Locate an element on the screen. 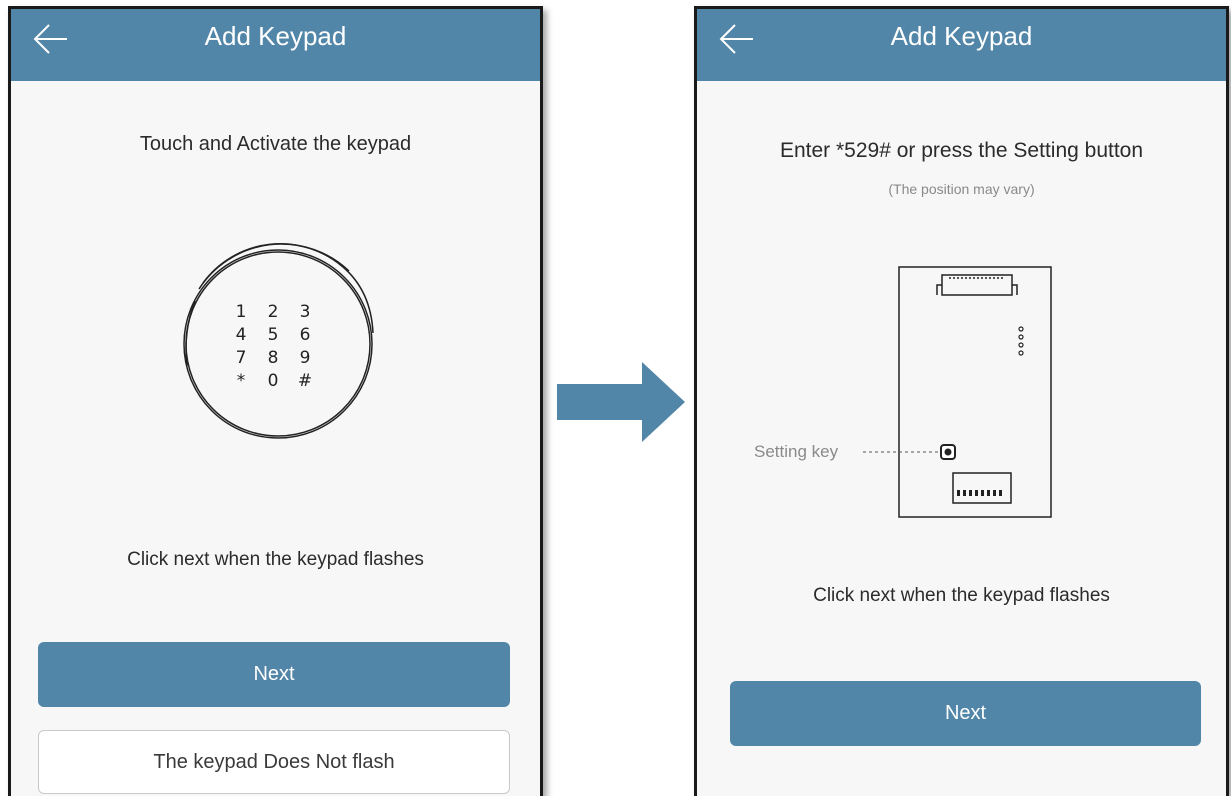 This screenshot has height=796, width=1231. keypad-key: 3 is located at coordinates (305, 312).